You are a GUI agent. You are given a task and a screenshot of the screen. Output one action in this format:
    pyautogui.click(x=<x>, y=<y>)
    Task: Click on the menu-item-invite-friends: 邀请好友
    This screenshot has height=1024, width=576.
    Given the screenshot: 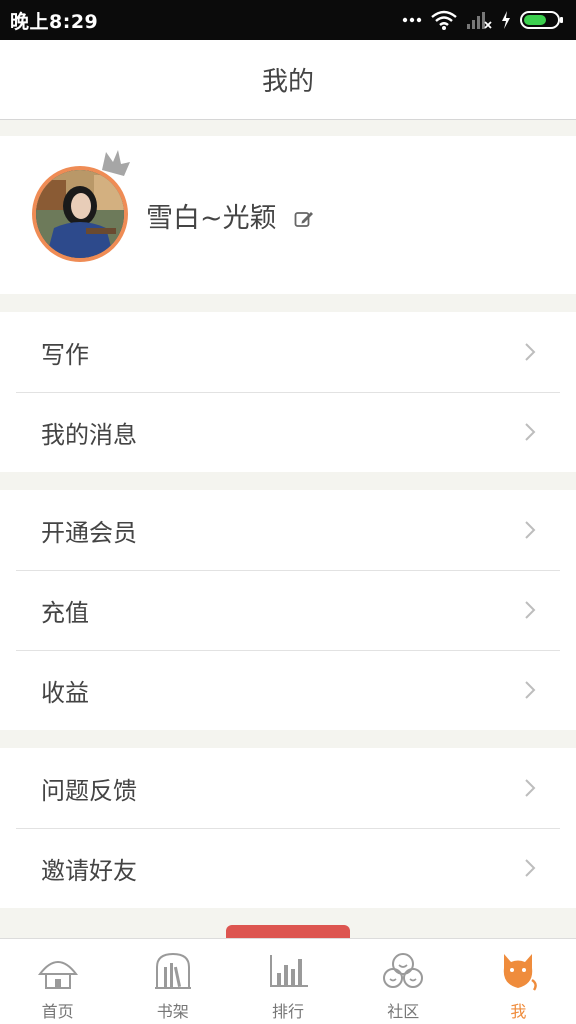 What is the action you would take?
    pyautogui.click(x=288, y=868)
    